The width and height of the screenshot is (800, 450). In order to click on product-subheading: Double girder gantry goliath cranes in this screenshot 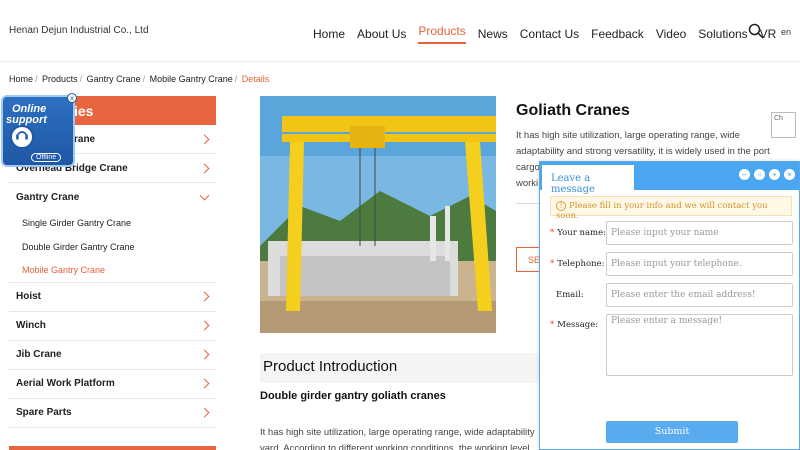, I will do `click(353, 396)`.